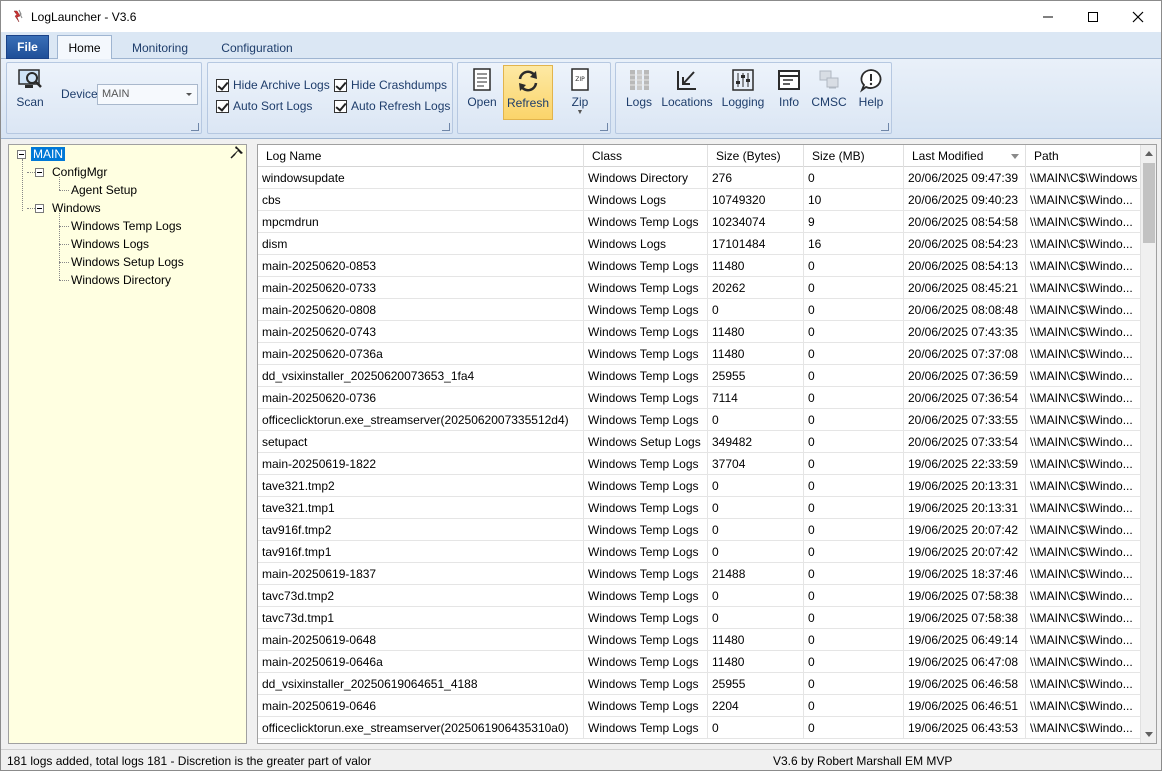  What do you see at coordinates (421, 398) in the screenshot?
I see `cell-log-name: main-20250620-0736` at bounding box center [421, 398].